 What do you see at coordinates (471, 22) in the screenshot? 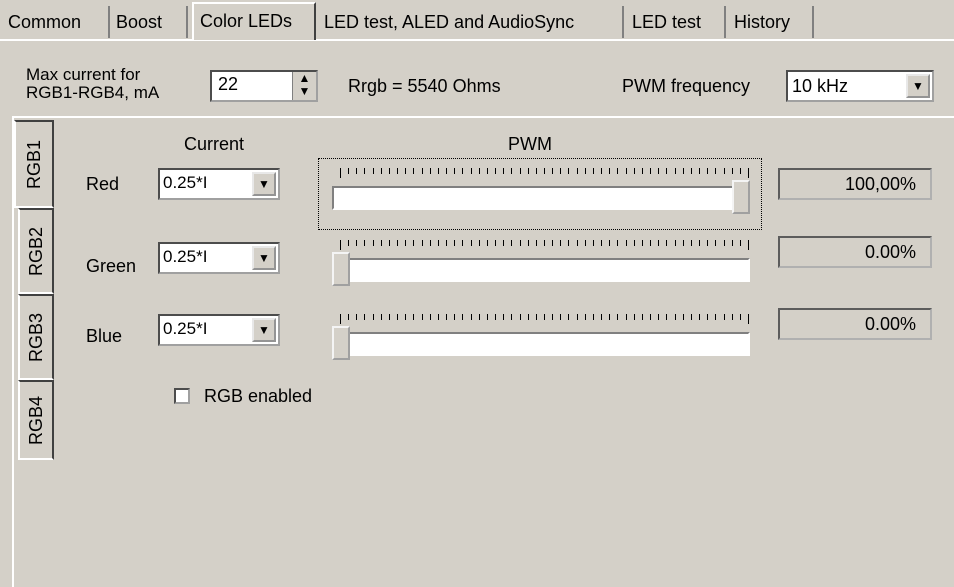
I see `tab-led-test-aled-audiosync: LED test, ALED and AudioSync` at bounding box center [471, 22].